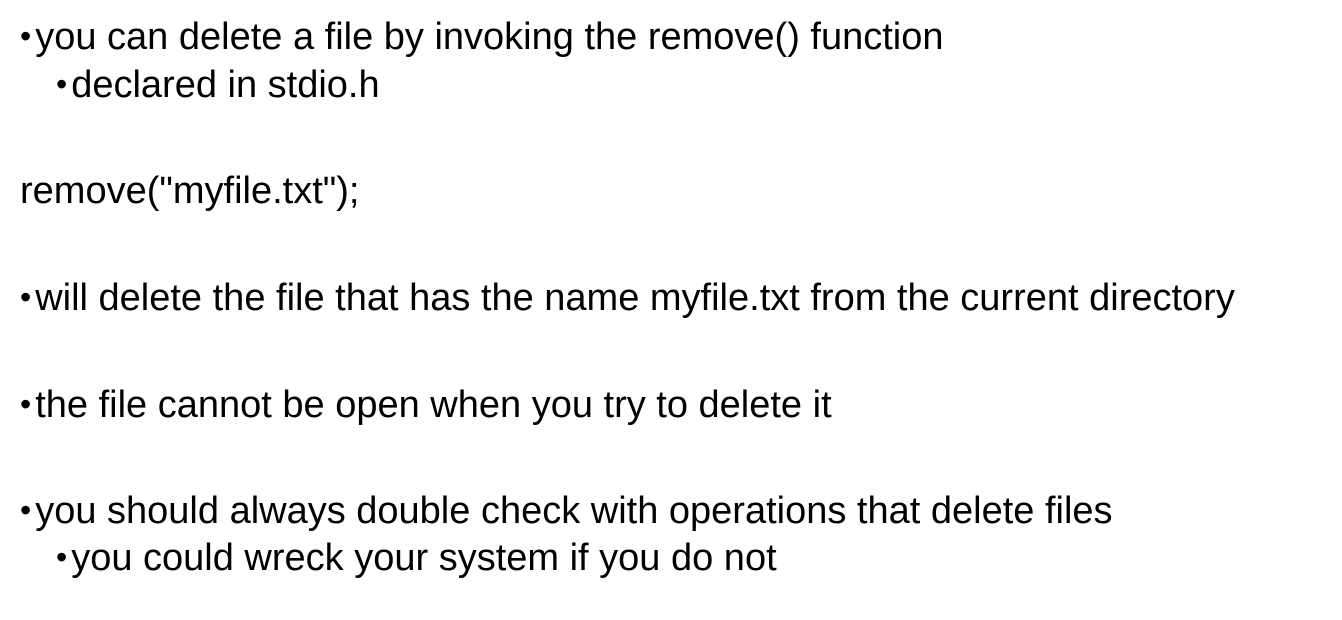  I want to click on code-example: remove("myfile.txt");, so click(189, 191).